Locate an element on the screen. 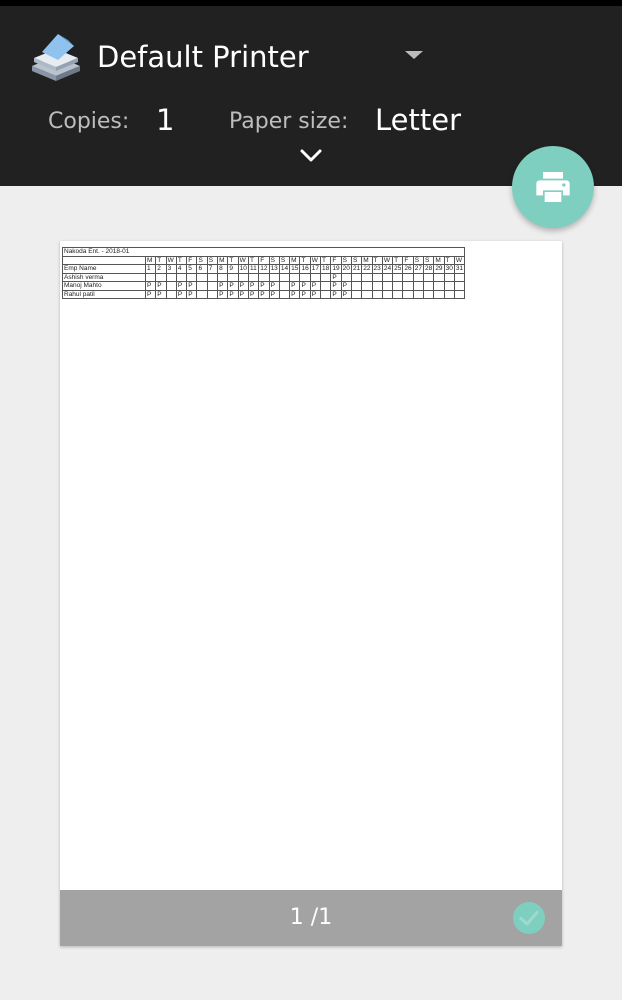 Image resolution: width=622 pixels, height=1000 pixels. day-number-cell: 24 is located at coordinates (387, 269).